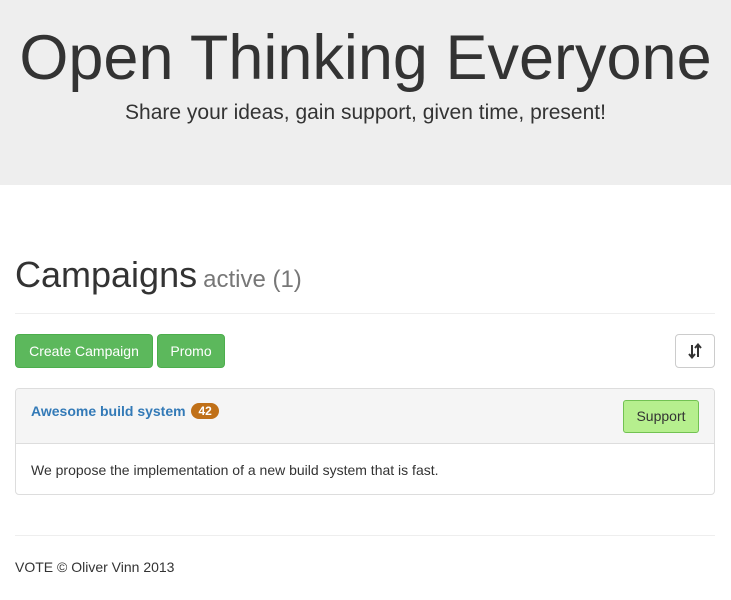 Image resolution: width=731 pixels, height=600 pixels. Describe the element at coordinates (365, 58) in the screenshot. I see `site-title: Open Thinking Everyone` at that location.